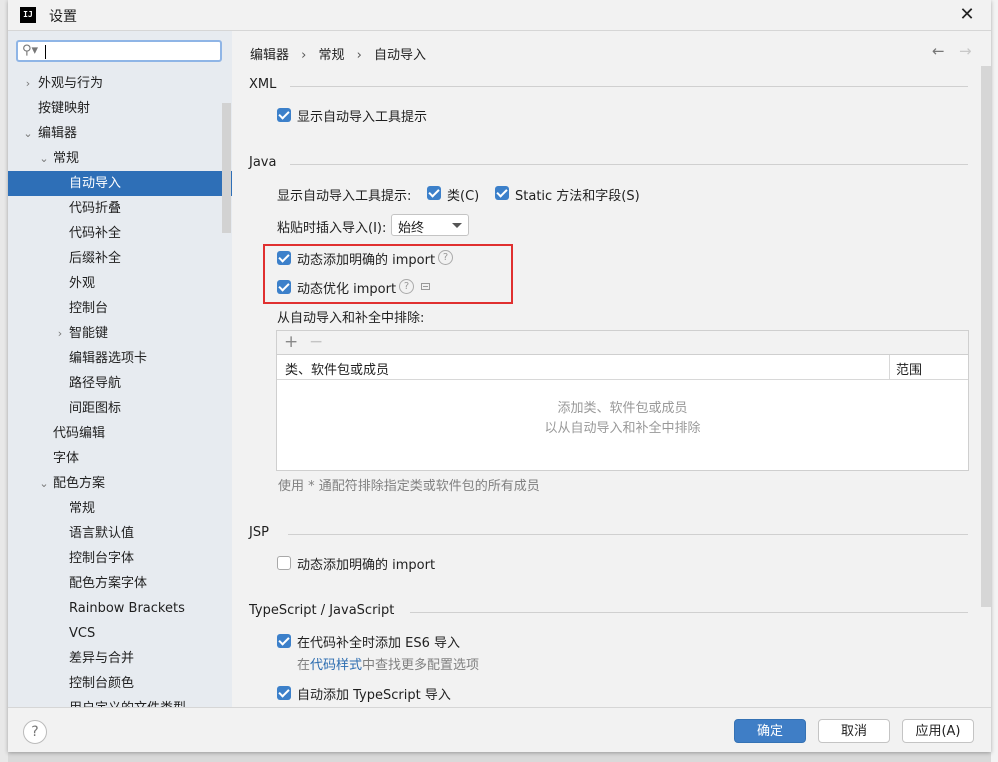 The image size is (998, 762). I want to click on sidebar-item: 差异与合并, so click(120, 658).